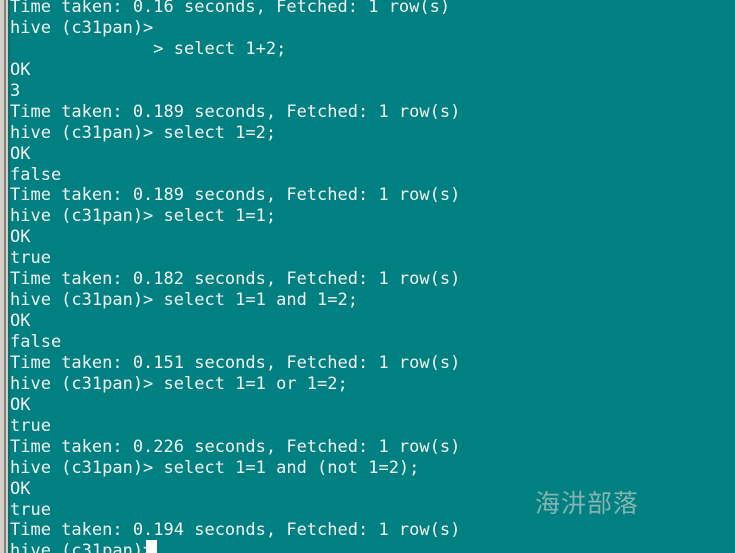 The height and width of the screenshot is (553, 735). I want to click on terminal-line: hive (c31pan)> select 1=1 and (not 1=2);, so click(215, 467).